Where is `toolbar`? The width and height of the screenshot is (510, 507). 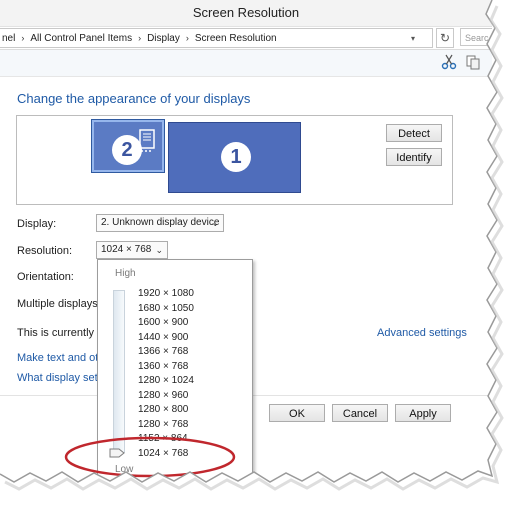
toolbar is located at coordinates (246, 63).